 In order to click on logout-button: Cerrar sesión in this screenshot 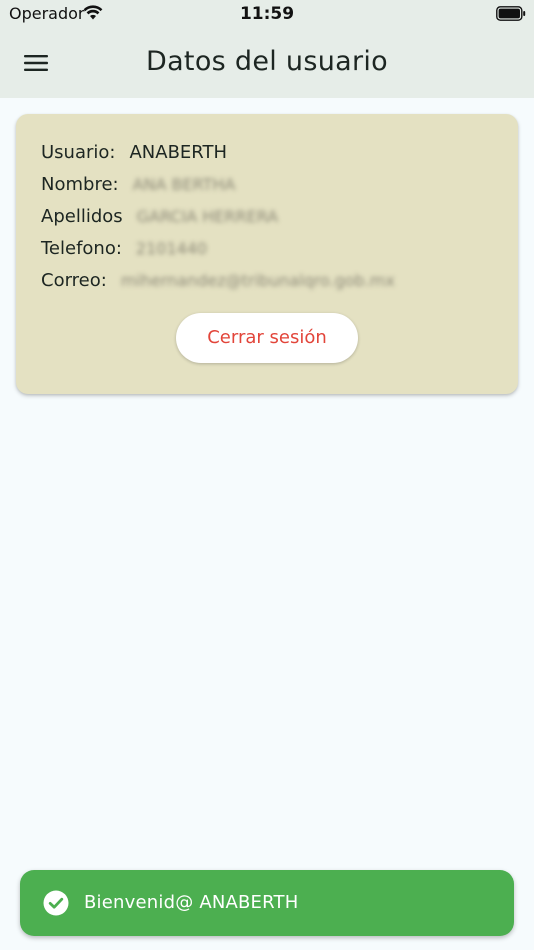, I will do `click(267, 338)`.